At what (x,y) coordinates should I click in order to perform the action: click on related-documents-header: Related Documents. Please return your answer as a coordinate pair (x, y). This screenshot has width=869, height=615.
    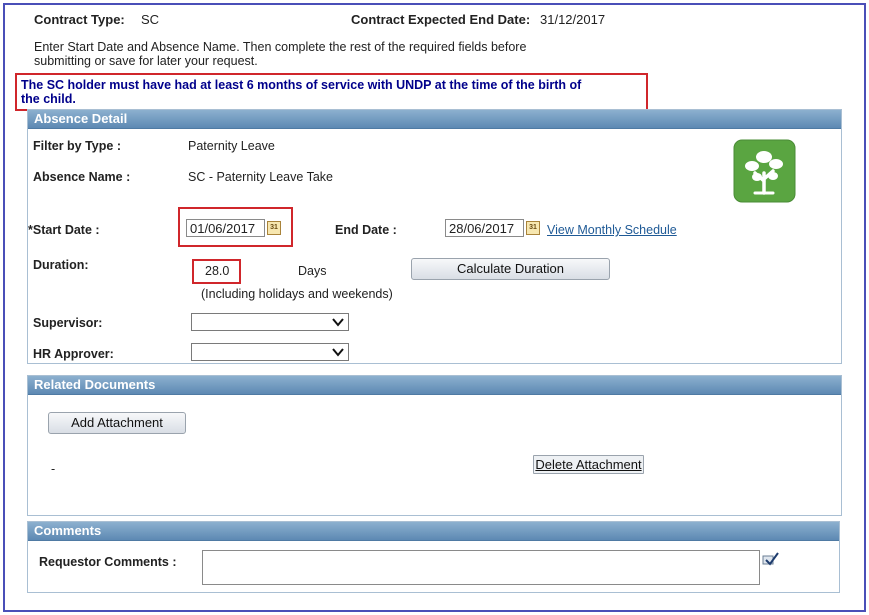
    Looking at the image, I should click on (434, 385).